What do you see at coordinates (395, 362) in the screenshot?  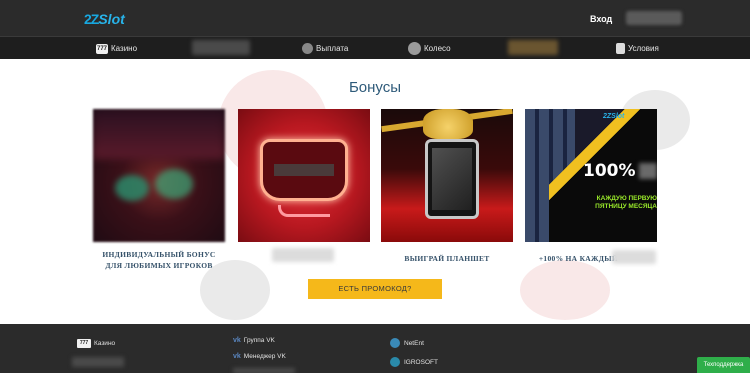 I see `igrosoft-icon` at bounding box center [395, 362].